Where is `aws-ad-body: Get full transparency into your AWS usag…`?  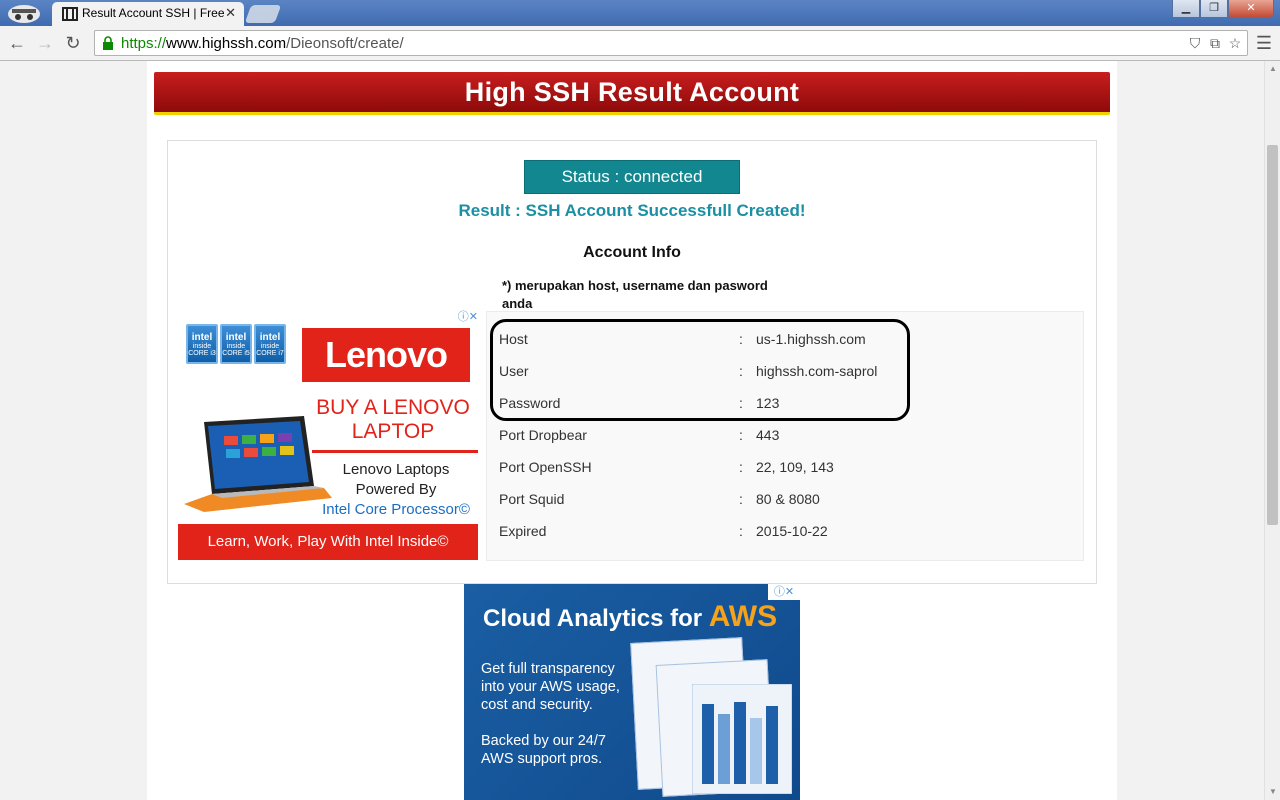
aws-ad-body: Get full transparency into your AWS usag… is located at coordinates (550, 714).